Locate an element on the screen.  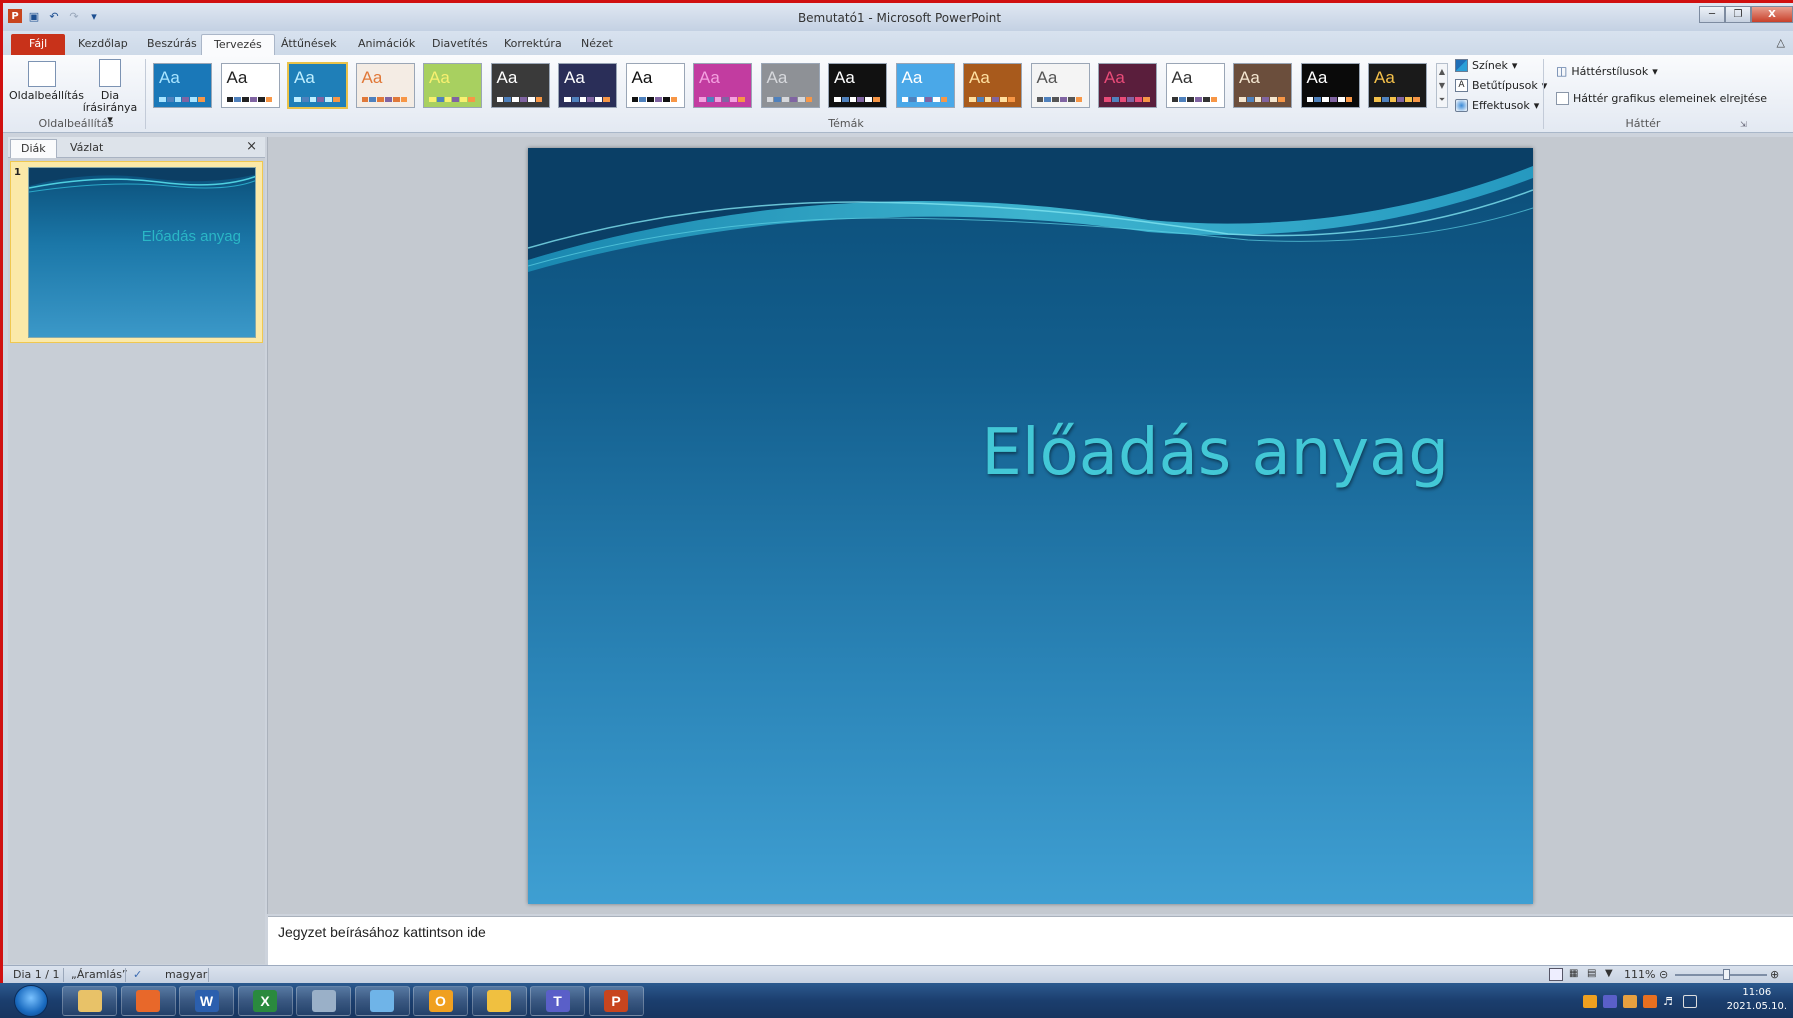
update-tray-icon is located at coordinates (1650, 1001).